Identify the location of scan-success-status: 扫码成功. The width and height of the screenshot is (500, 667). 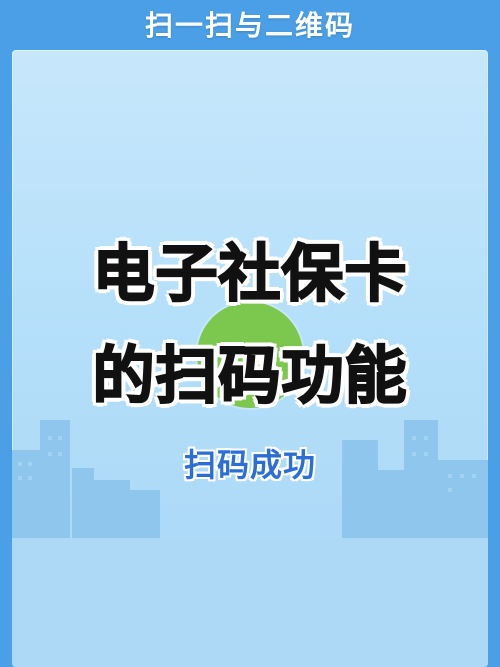
(249, 465).